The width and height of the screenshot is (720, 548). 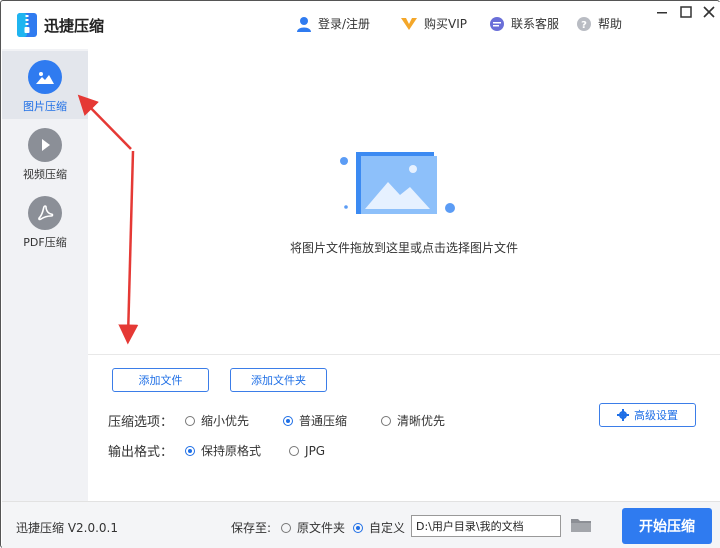 What do you see at coordinates (445, 24) in the screenshot?
I see `vip-label: 购买VIP` at bounding box center [445, 24].